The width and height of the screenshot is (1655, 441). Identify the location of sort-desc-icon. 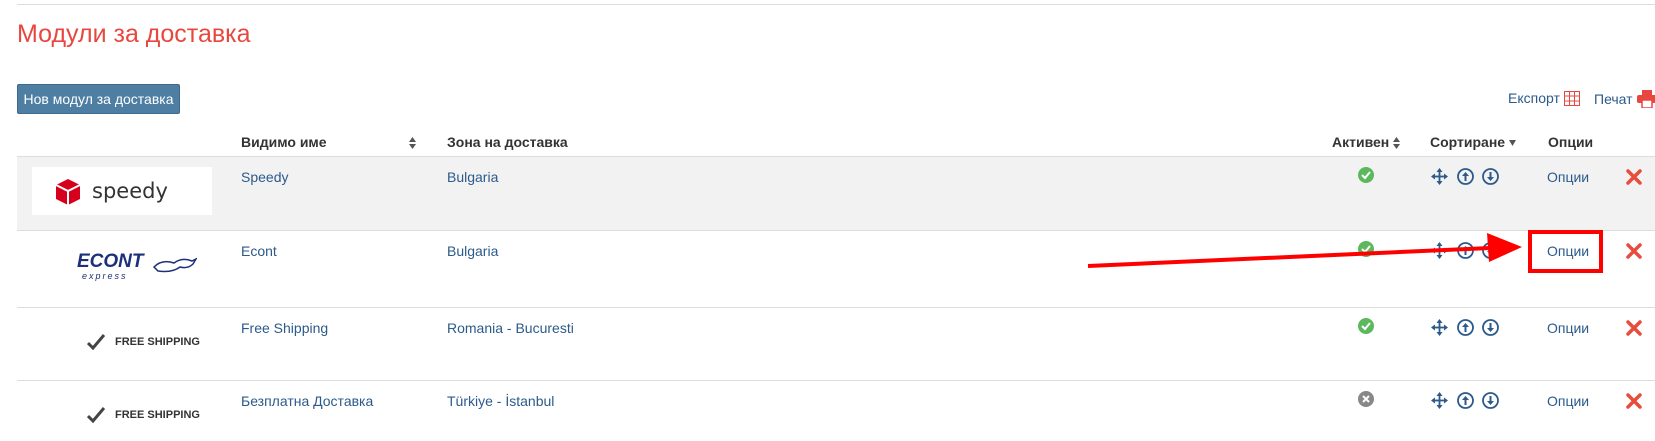
(1513, 143).